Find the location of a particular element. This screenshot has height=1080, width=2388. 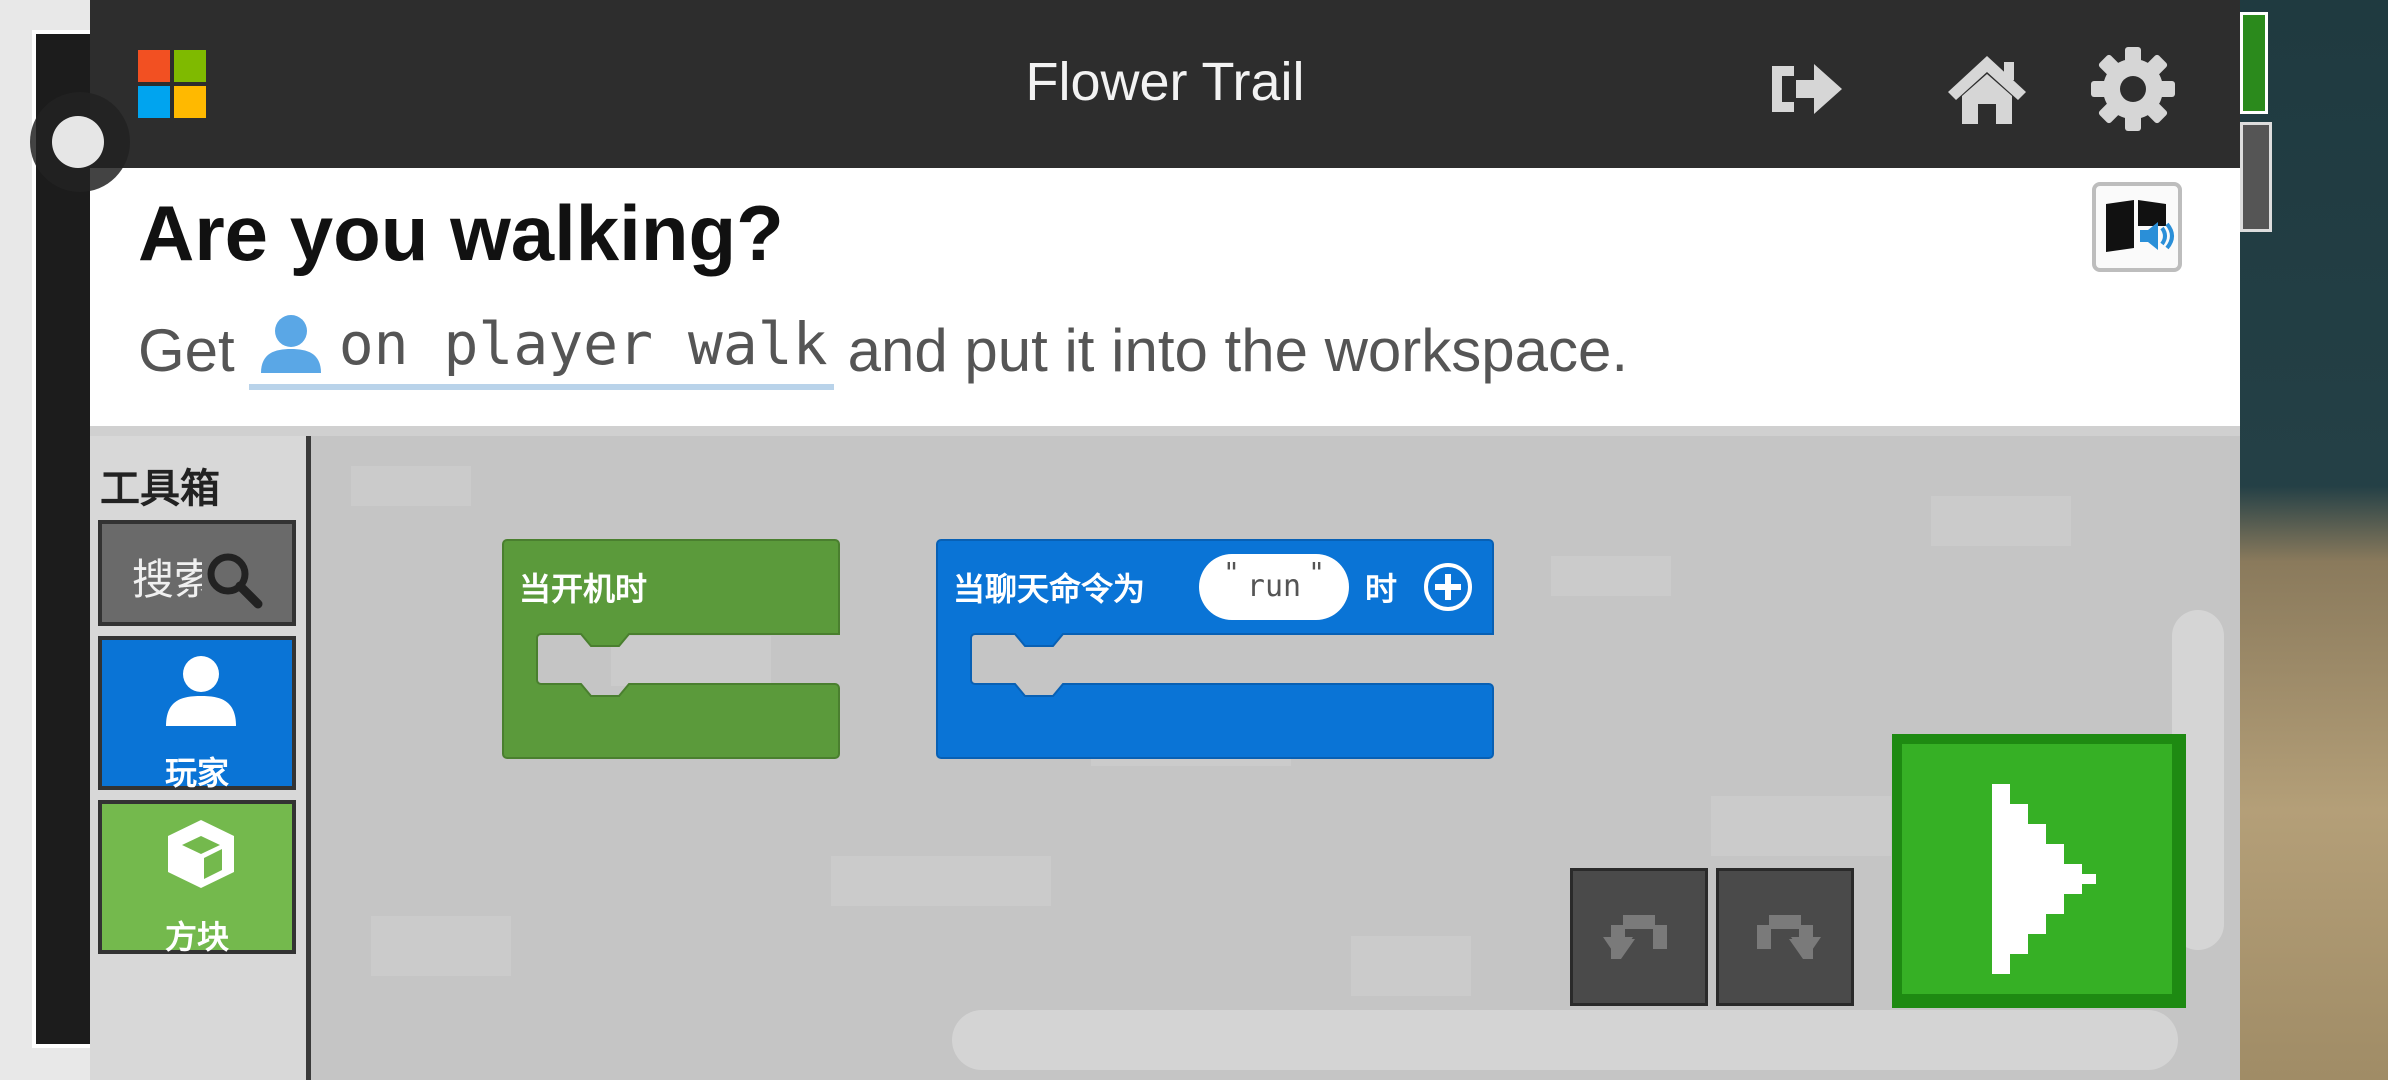

category-player: 玩家 is located at coordinates (197, 714).